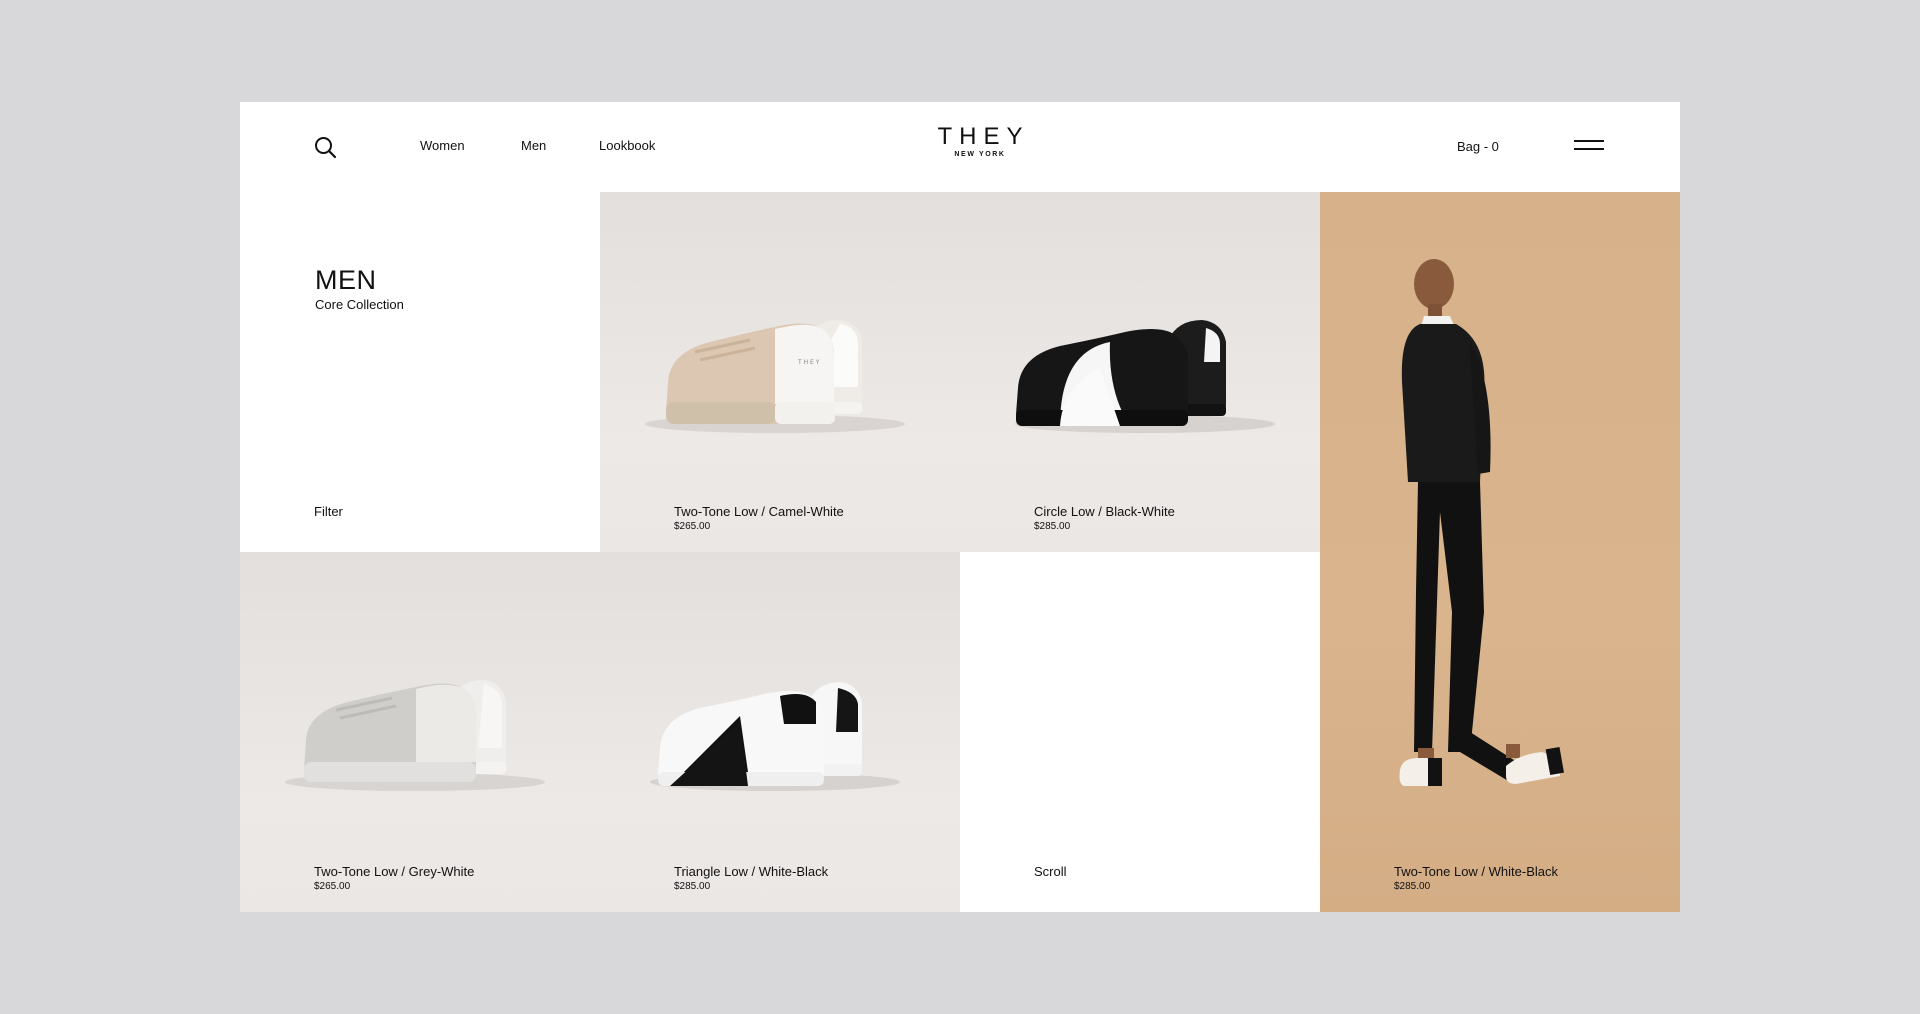 Image resolution: width=1920 pixels, height=1014 pixels. Describe the element at coordinates (775, 376) in the screenshot. I see `camel-white-sneaker-image: T H E Y` at that location.